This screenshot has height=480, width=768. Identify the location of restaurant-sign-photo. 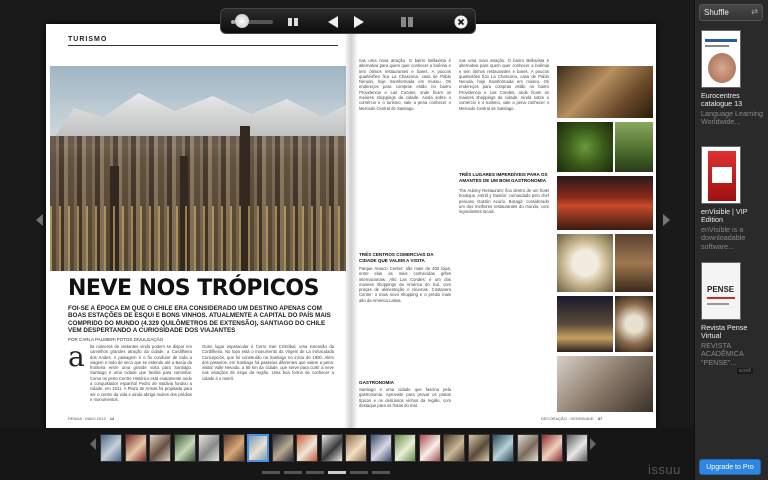
(605, 203).